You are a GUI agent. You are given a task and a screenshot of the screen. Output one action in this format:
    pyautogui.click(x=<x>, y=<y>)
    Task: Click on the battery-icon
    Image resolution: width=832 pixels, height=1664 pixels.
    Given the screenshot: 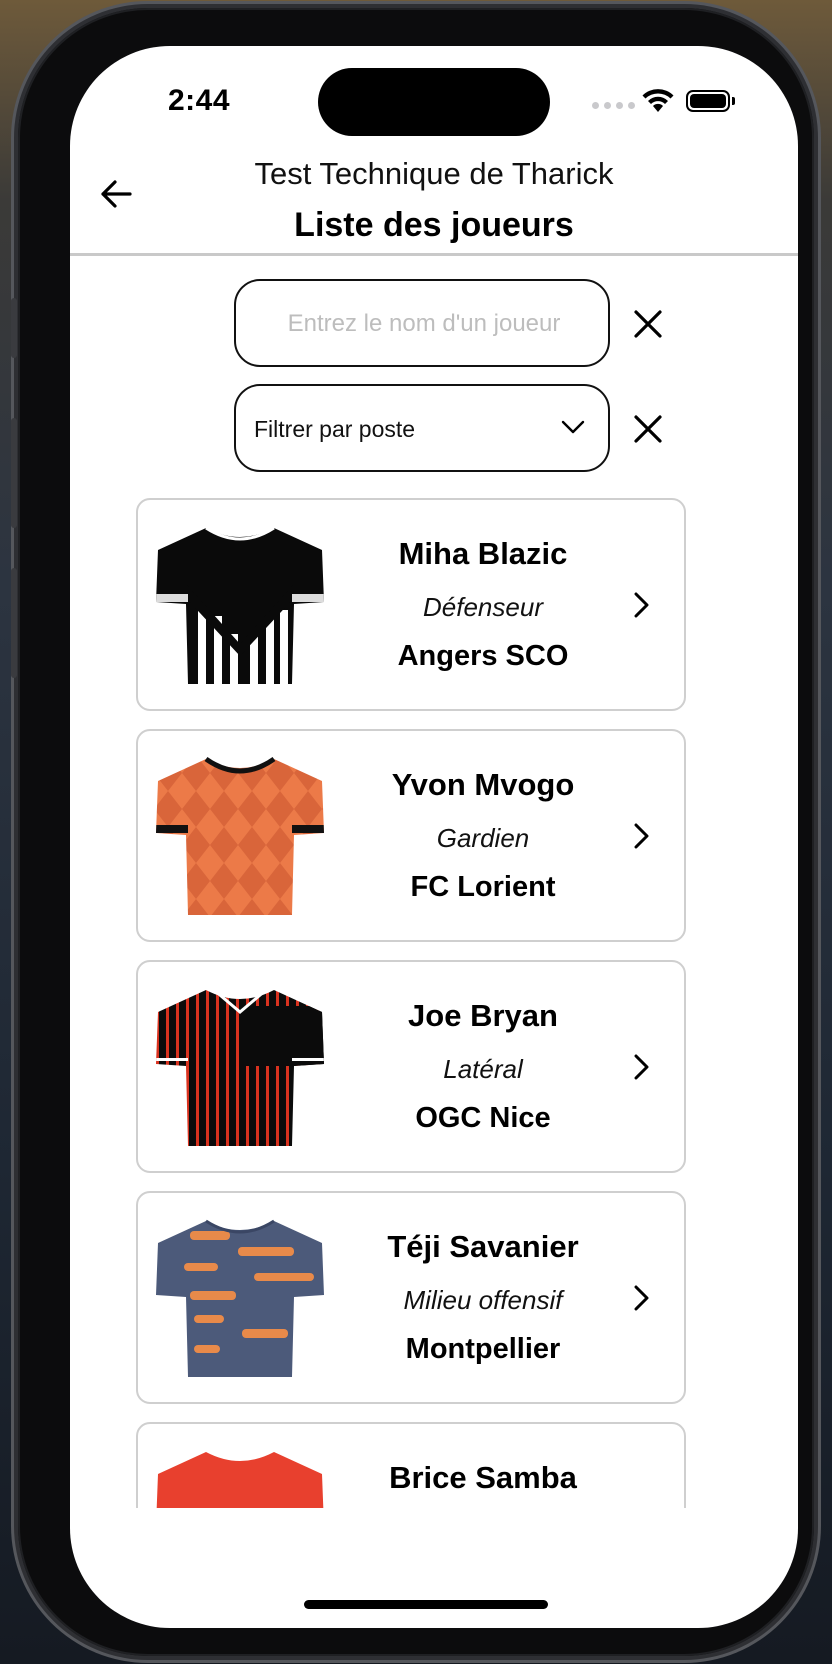 What is the action you would take?
    pyautogui.click(x=708, y=101)
    